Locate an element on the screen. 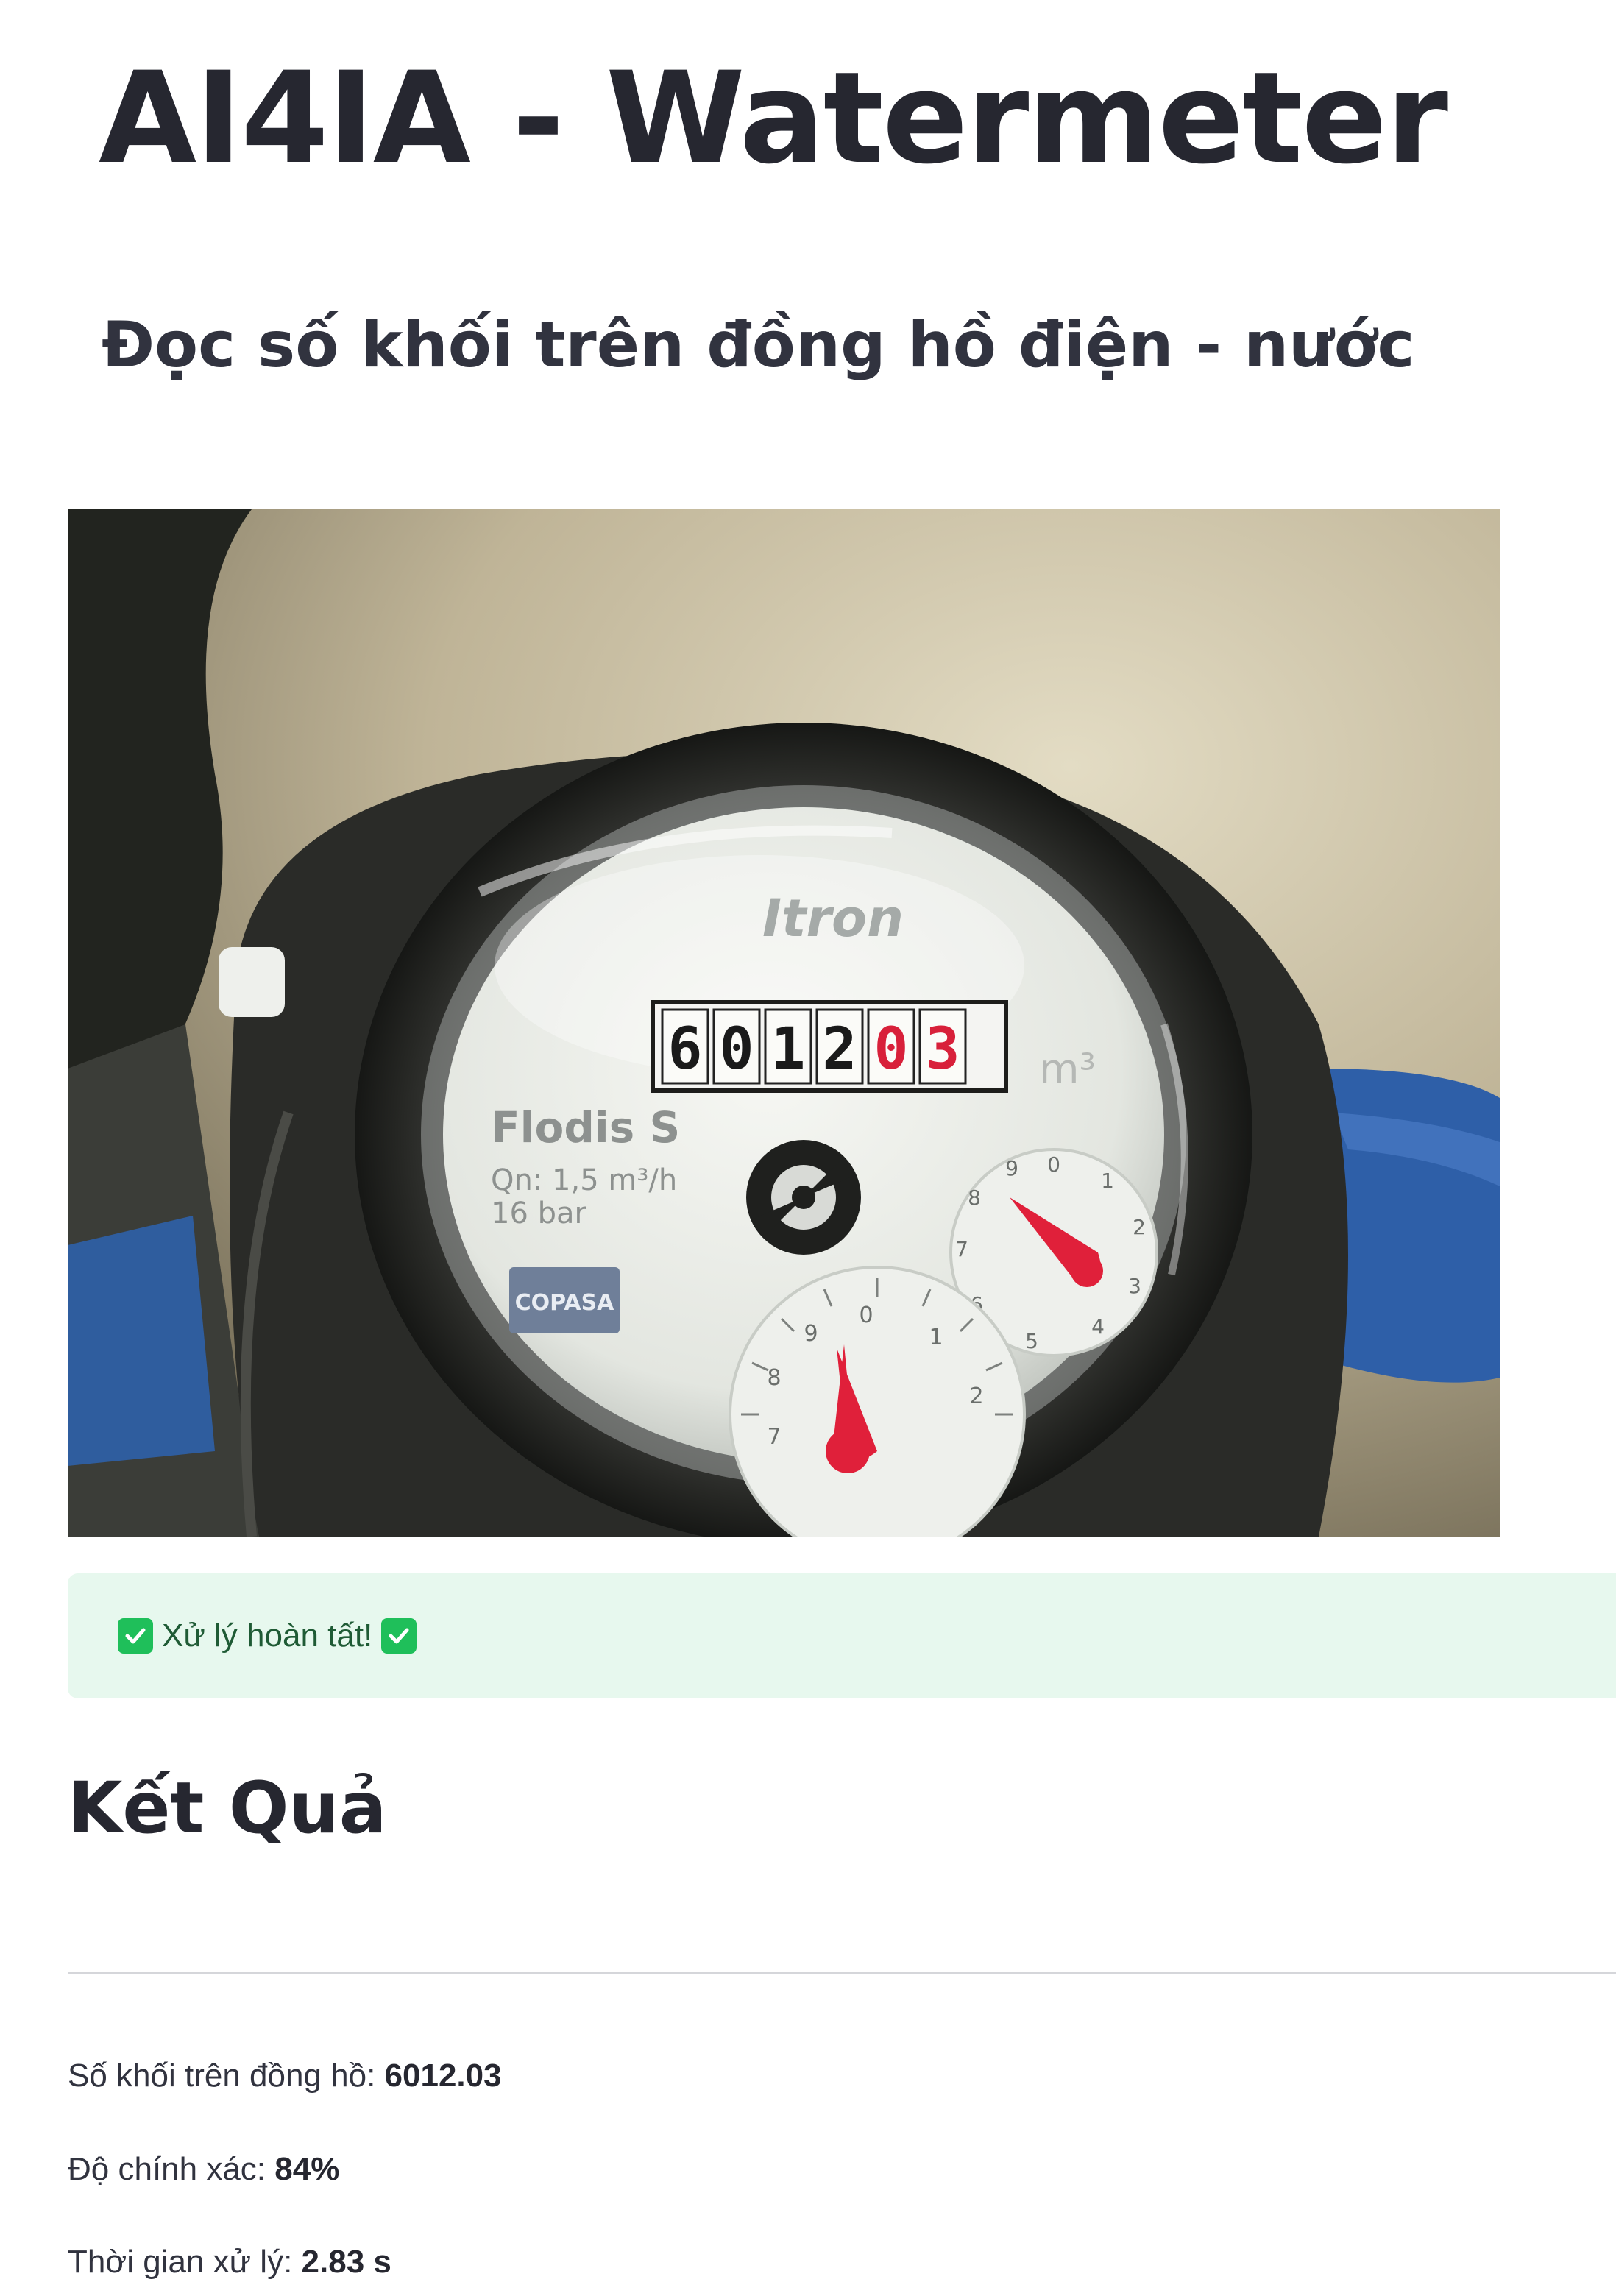 This screenshot has width=1616, height=2296. svg-text: COPASA is located at coordinates (565, 1303).